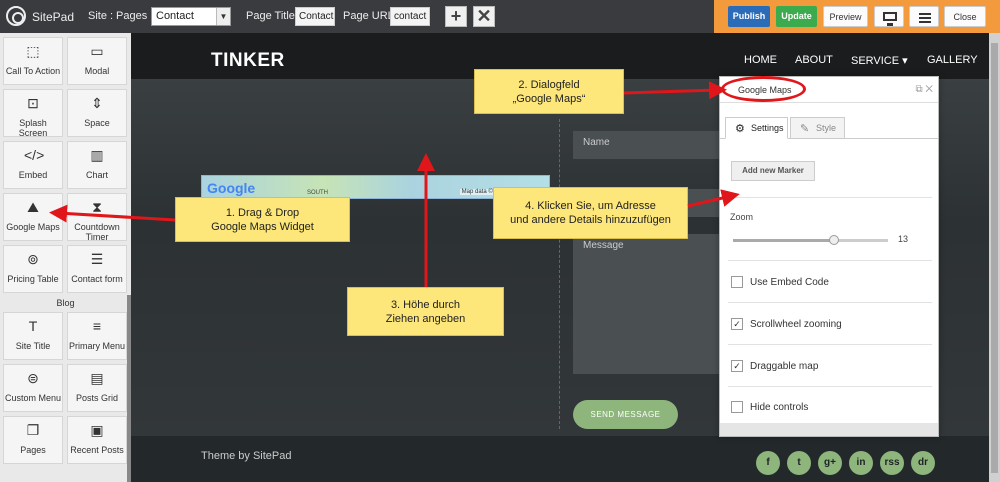  I want to click on x-icon: ✕, so click(484, 16).